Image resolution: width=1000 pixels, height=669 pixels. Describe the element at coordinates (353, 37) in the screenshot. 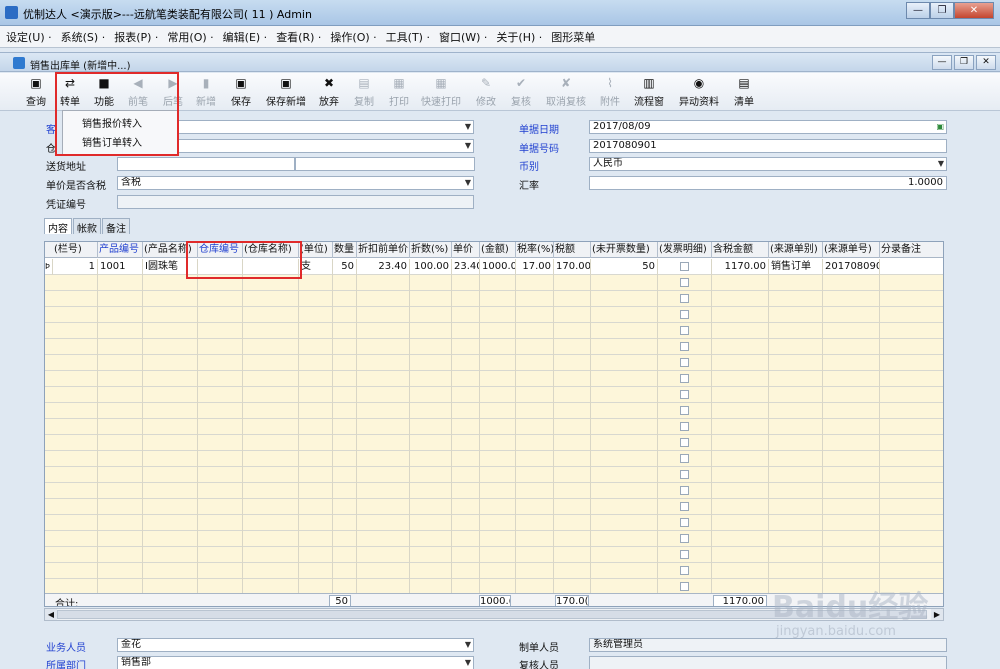

I see `menu-operation: 操作(O) ·` at that location.